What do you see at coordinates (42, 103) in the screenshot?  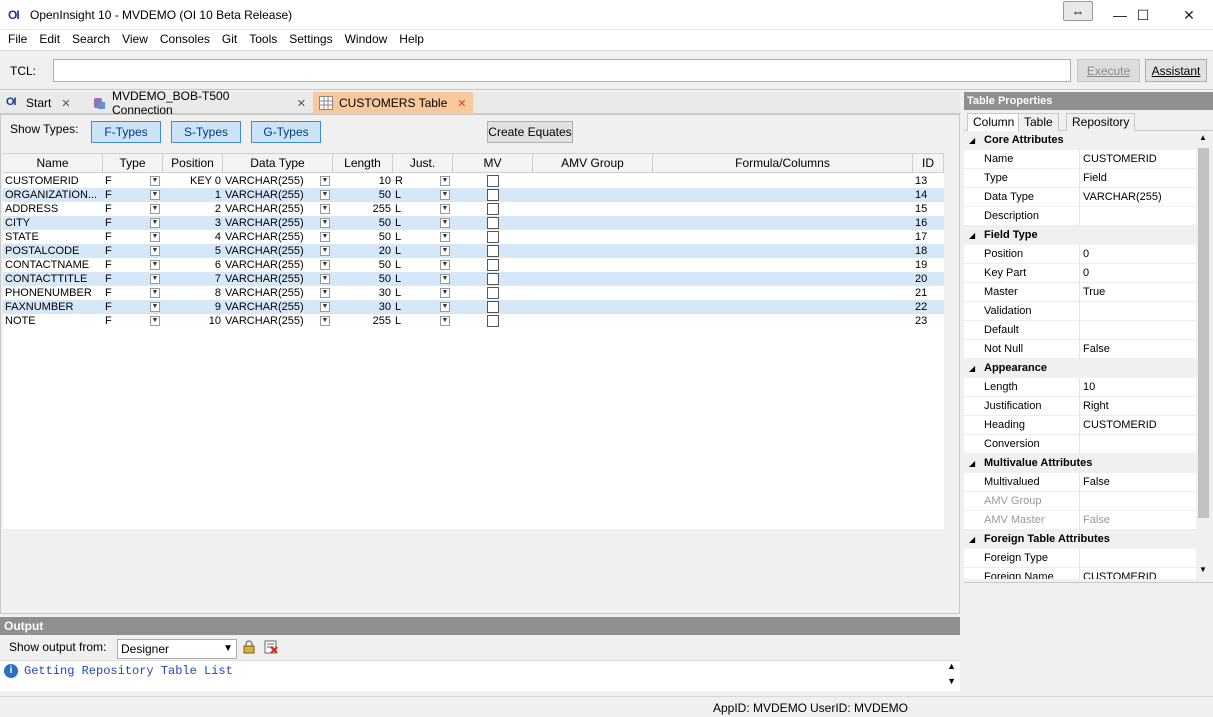 I see `tab-start: OI Start ✕` at bounding box center [42, 103].